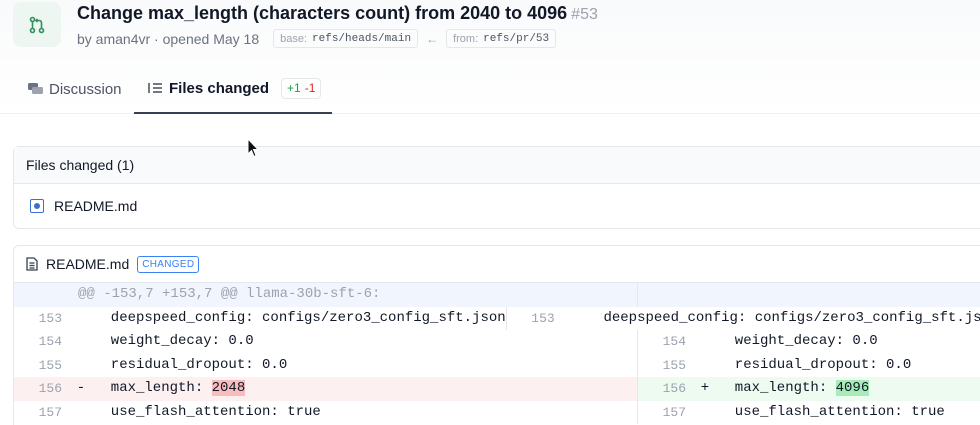 This screenshot has height=425, width=980. Describe the element at coordinates (88, 264) in the screenshot. I see `diff-filename: README.md` at that location.